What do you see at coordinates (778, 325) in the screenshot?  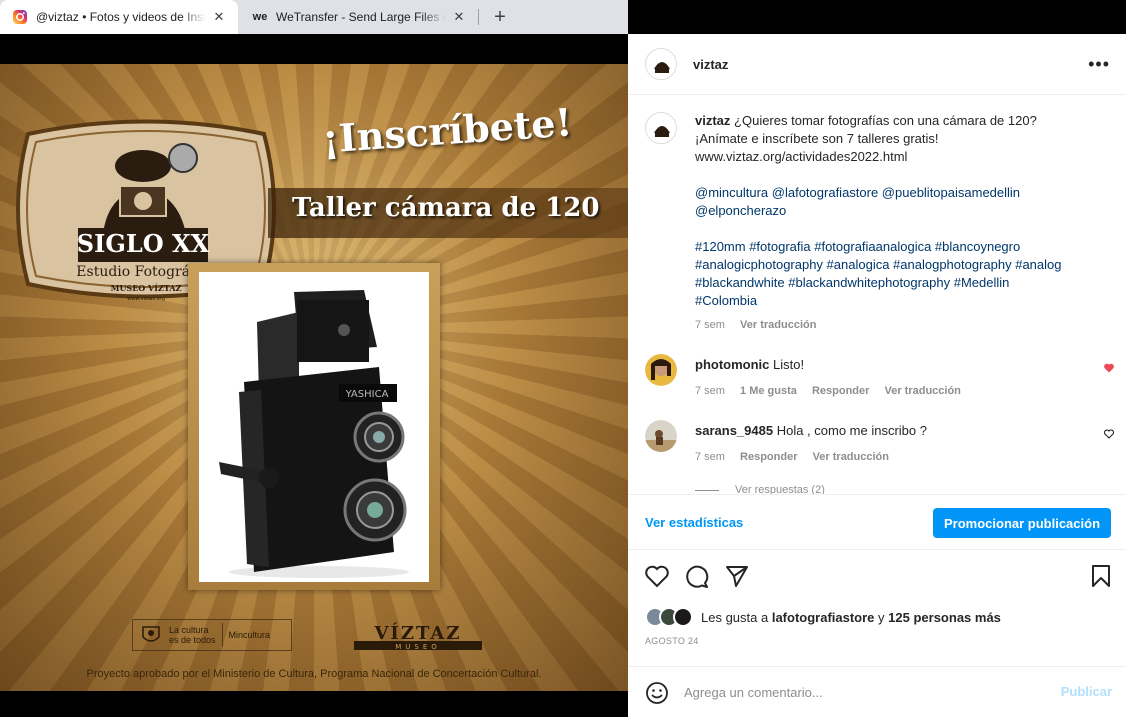 I see `caption-translate-link: Ver traducción` at bounding box center [778, 325].